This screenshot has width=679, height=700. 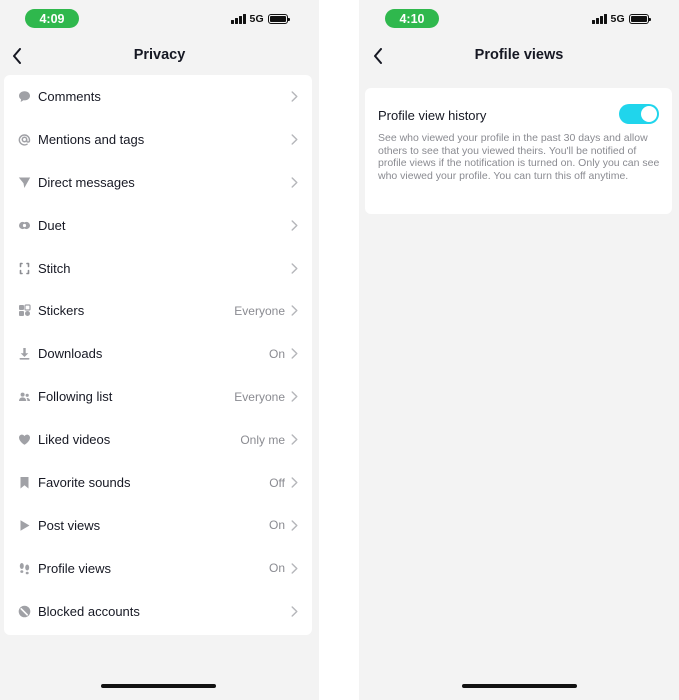 What do you see at coordinates (54, 268) in the screenshot?
I see `menu-item-label: Stitch` at bounding box center [54, 268].